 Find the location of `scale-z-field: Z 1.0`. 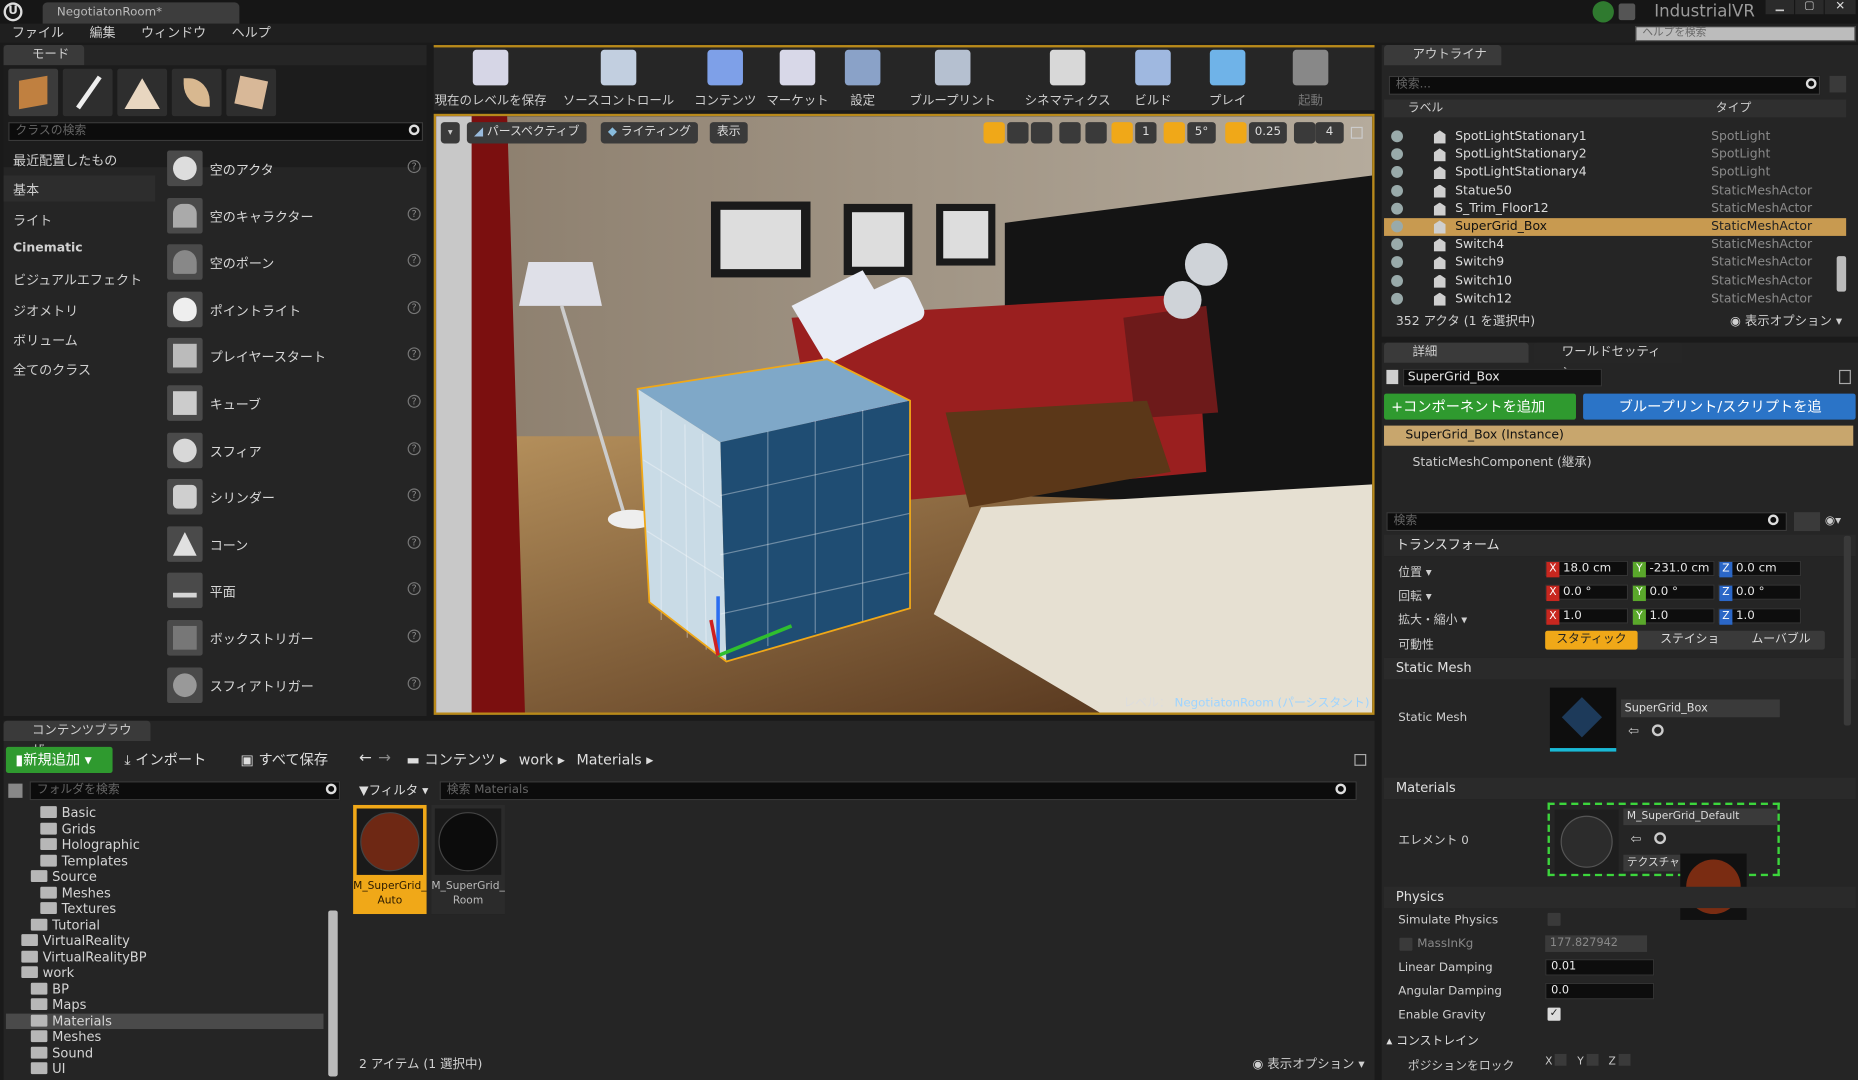

scale-z-field: Z 1.0 is located at coordinates (1760, 616).